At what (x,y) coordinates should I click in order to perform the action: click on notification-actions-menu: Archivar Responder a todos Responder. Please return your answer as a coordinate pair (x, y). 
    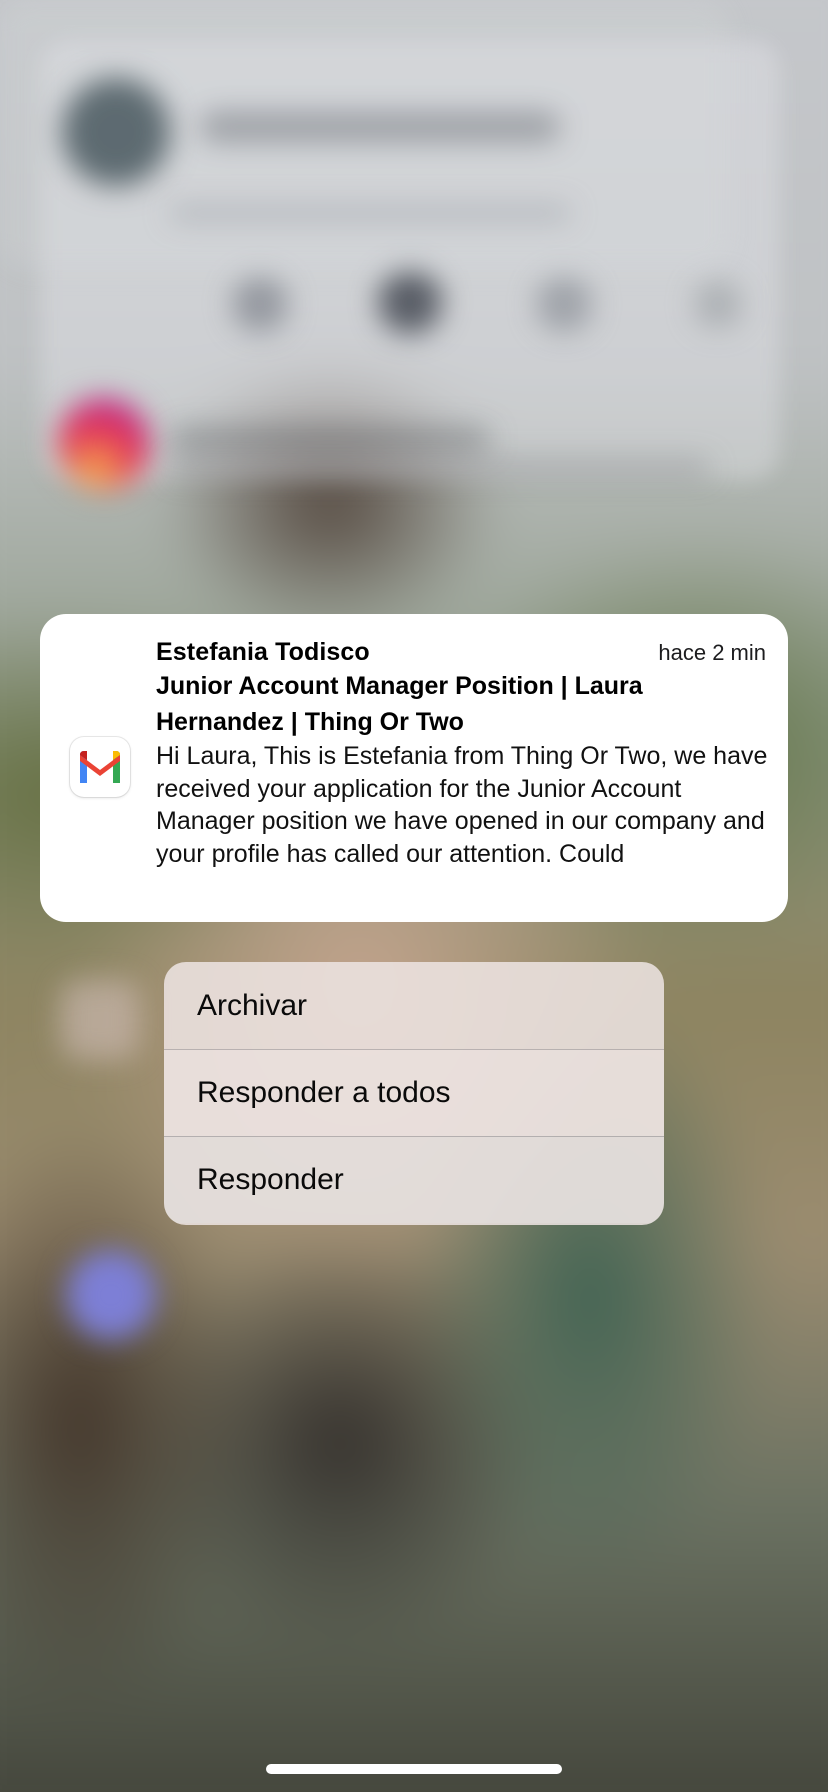
    Looking at the image, I should click on (414, 1093).